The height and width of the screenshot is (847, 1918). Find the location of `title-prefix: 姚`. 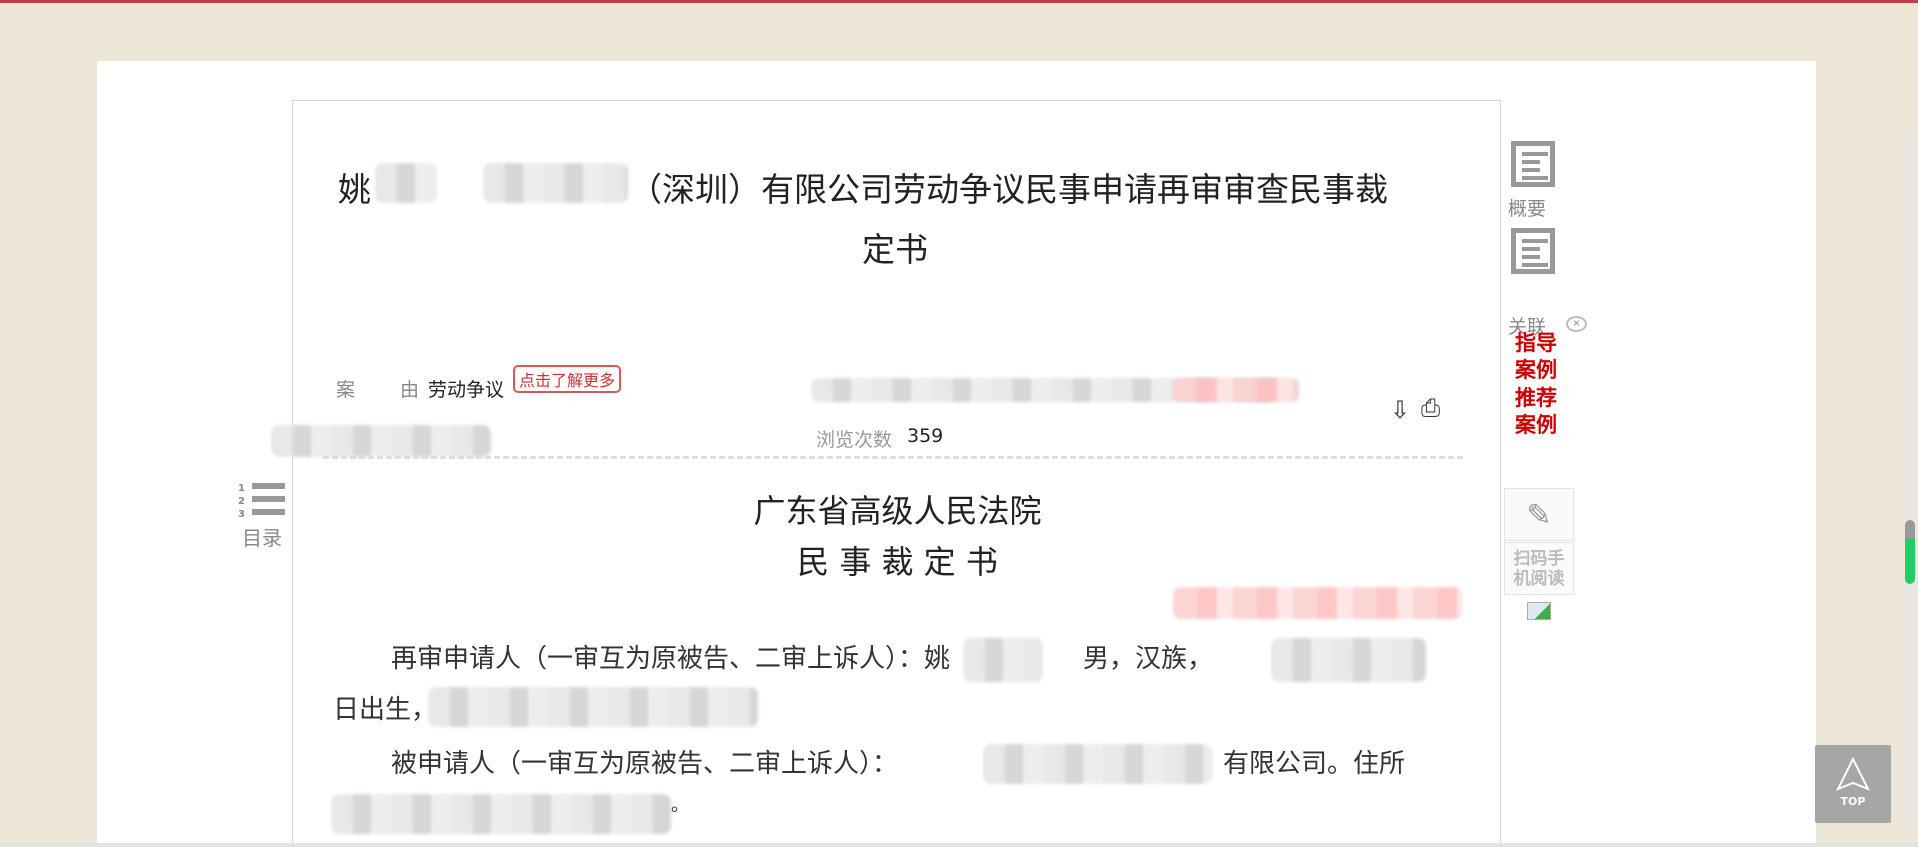

title-prefix: 姚 is located at coordinates (354, 189).